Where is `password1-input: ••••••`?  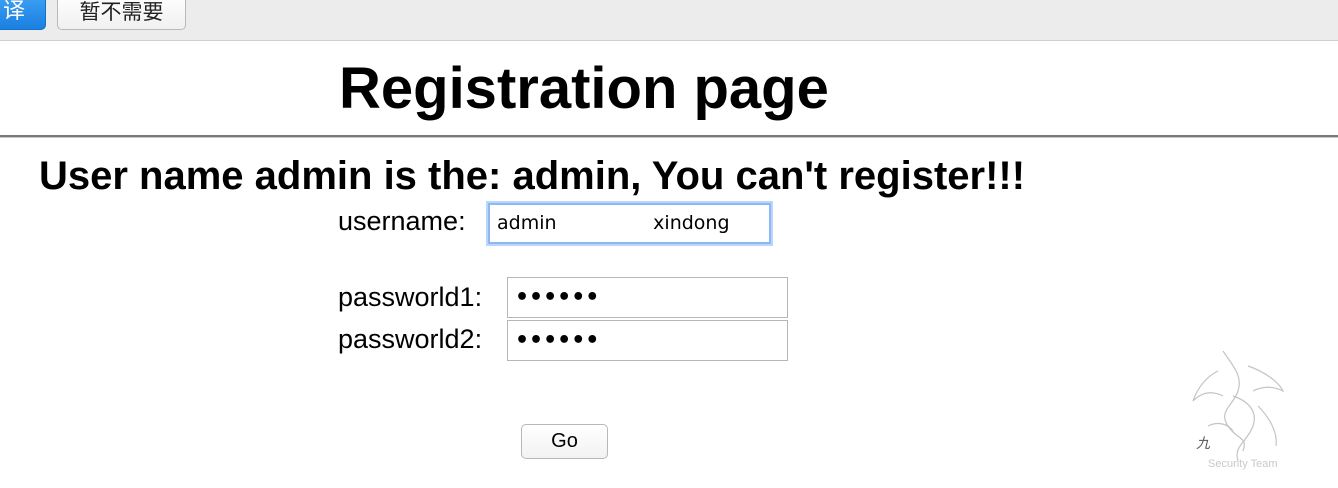 password1-input: •••••• is located at coordinates (647, 297).